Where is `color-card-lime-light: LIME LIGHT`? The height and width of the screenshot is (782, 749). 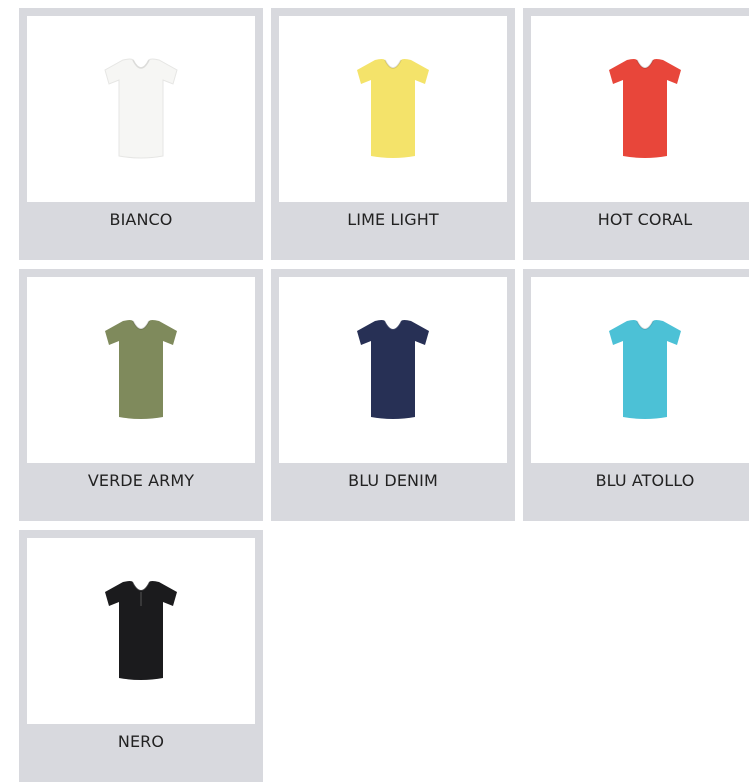 color-card-lime-light: LIME LIGHT is located at coordinates (393, 134).